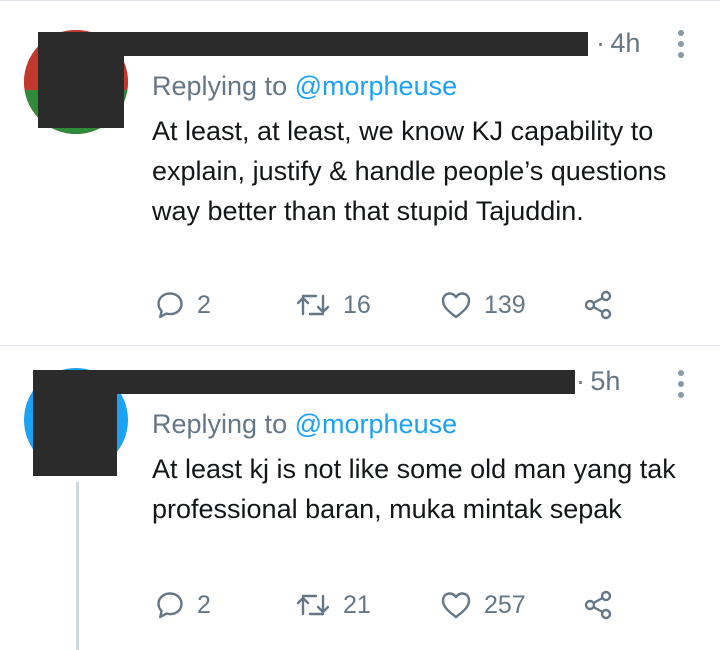  I want to click on tweet-time: · 5h, so click(598, 381).